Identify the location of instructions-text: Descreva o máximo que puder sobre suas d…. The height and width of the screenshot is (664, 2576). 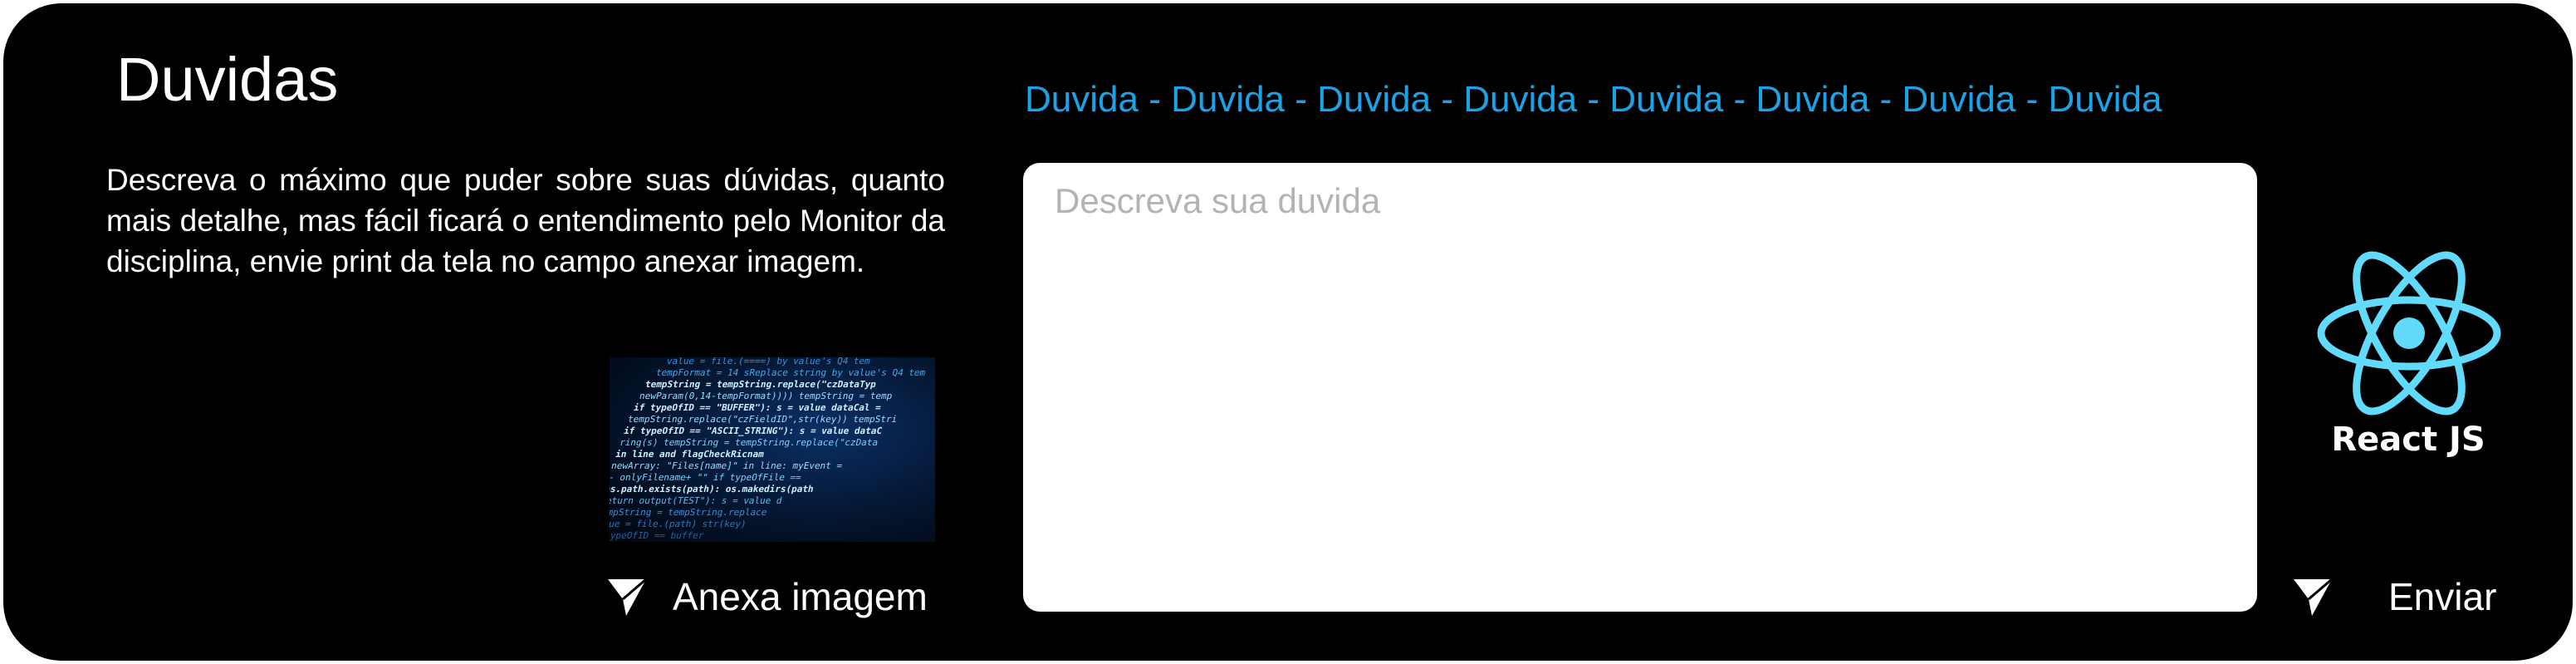
(526, 220).